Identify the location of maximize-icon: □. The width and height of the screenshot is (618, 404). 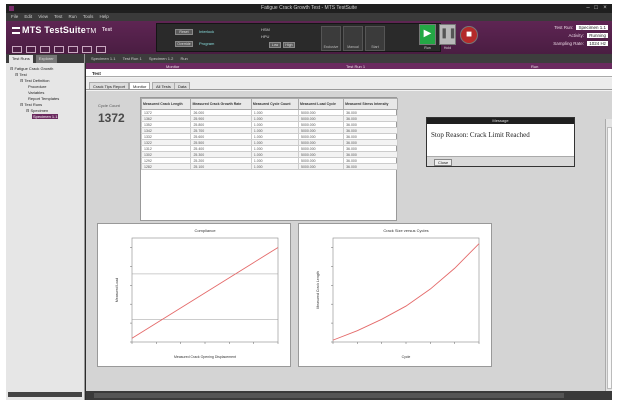
(596, 8).